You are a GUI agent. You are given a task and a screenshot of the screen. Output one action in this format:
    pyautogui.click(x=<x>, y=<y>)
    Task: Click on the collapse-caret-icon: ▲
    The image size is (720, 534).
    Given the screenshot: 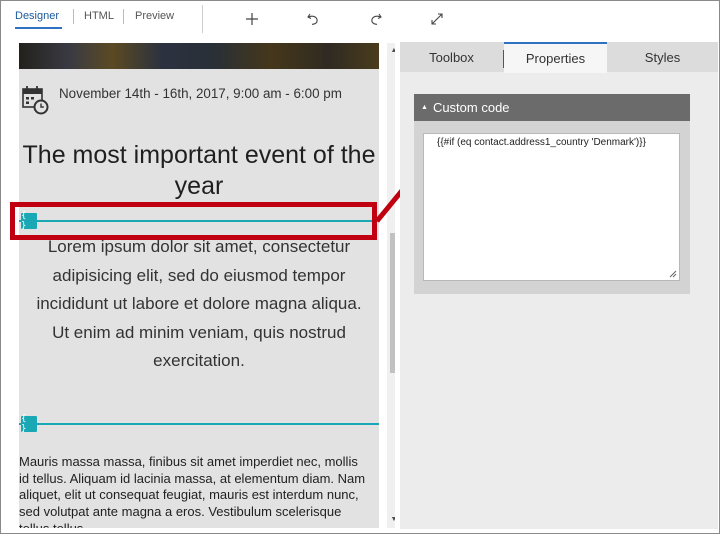 What is the action you would take?
    pyautogui.click(x=424, y=107)
    